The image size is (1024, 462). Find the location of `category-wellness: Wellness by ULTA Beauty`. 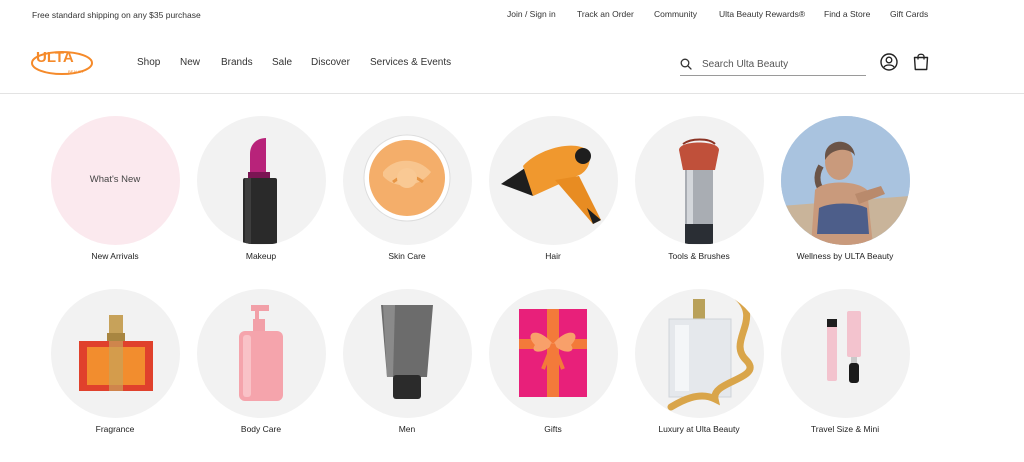

category-wellness: Wellness by ULTA Beauty is located at coordinates (845, 188).